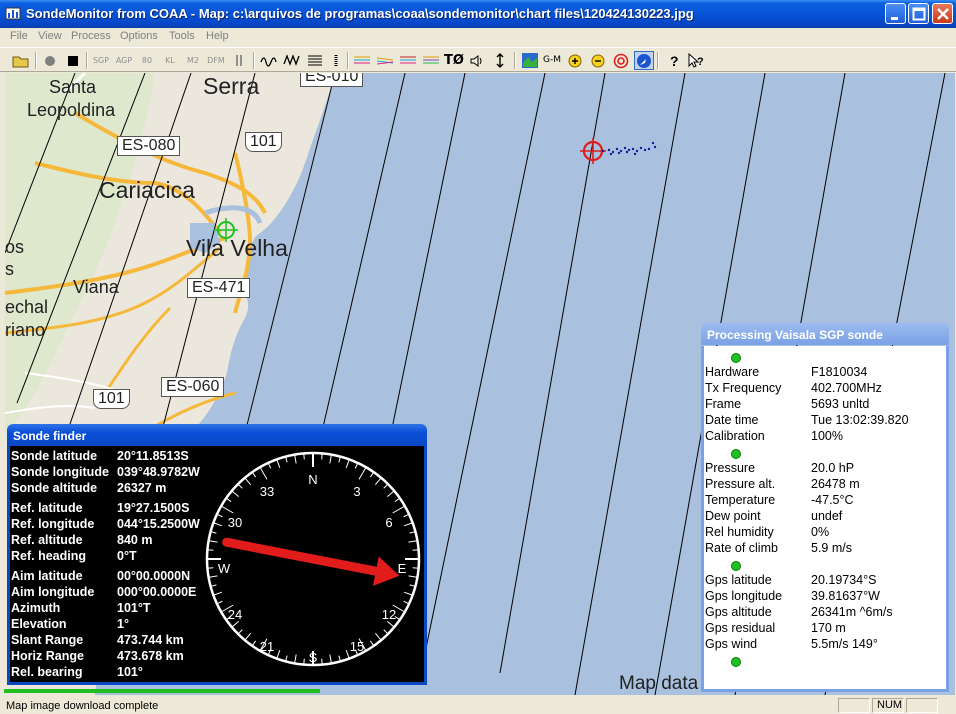 This screenshot has width=956, height=714. What do you see at coordinates (820, 532) in the screenshot?
I see `sonde-value: 0%` at bounding box center [820, 532].